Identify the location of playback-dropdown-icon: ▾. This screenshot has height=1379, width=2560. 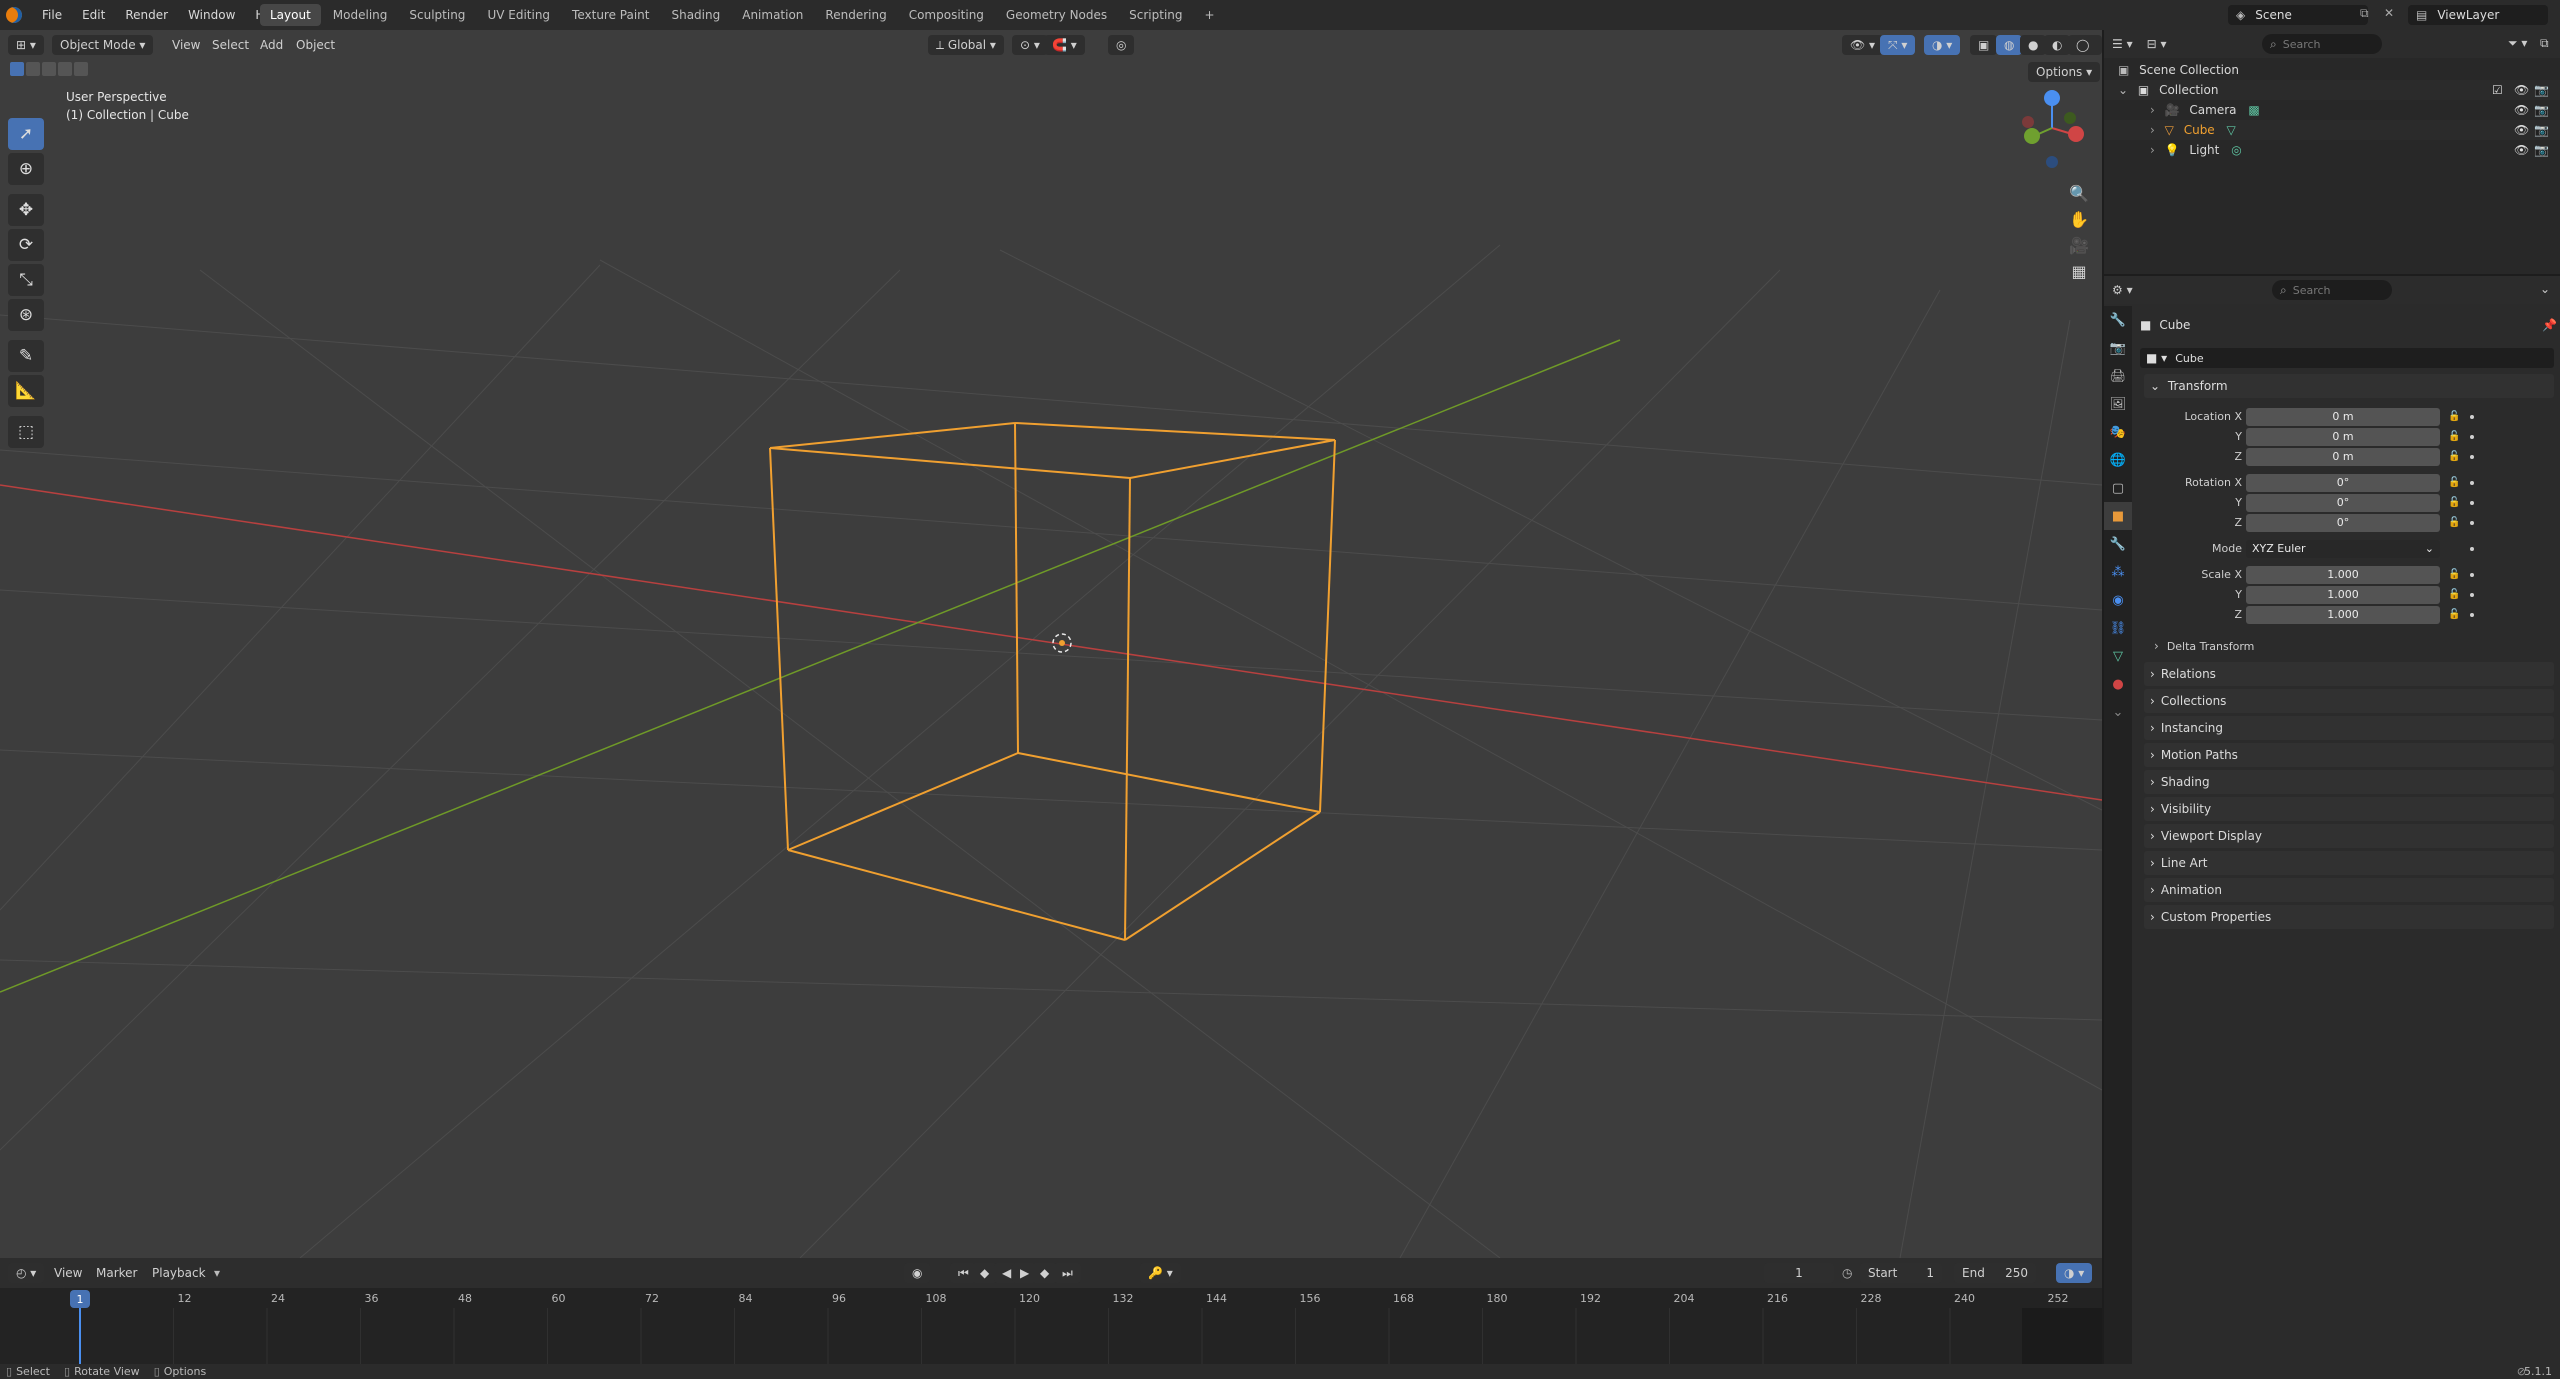
(217, 1273).